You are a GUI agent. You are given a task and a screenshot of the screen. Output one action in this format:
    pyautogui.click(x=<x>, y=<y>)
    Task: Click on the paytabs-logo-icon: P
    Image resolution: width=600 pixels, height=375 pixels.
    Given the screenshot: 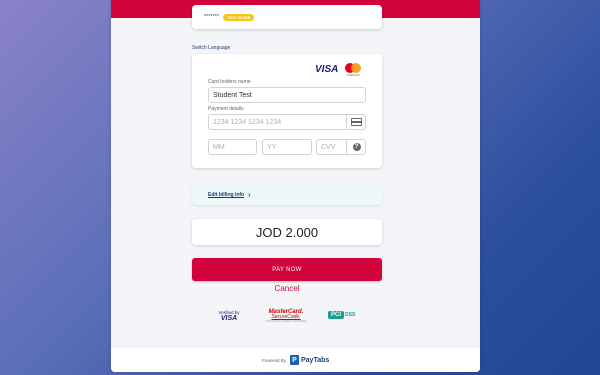 What is the action you would take?
    pyautogui.click(x=294, y=360)
    